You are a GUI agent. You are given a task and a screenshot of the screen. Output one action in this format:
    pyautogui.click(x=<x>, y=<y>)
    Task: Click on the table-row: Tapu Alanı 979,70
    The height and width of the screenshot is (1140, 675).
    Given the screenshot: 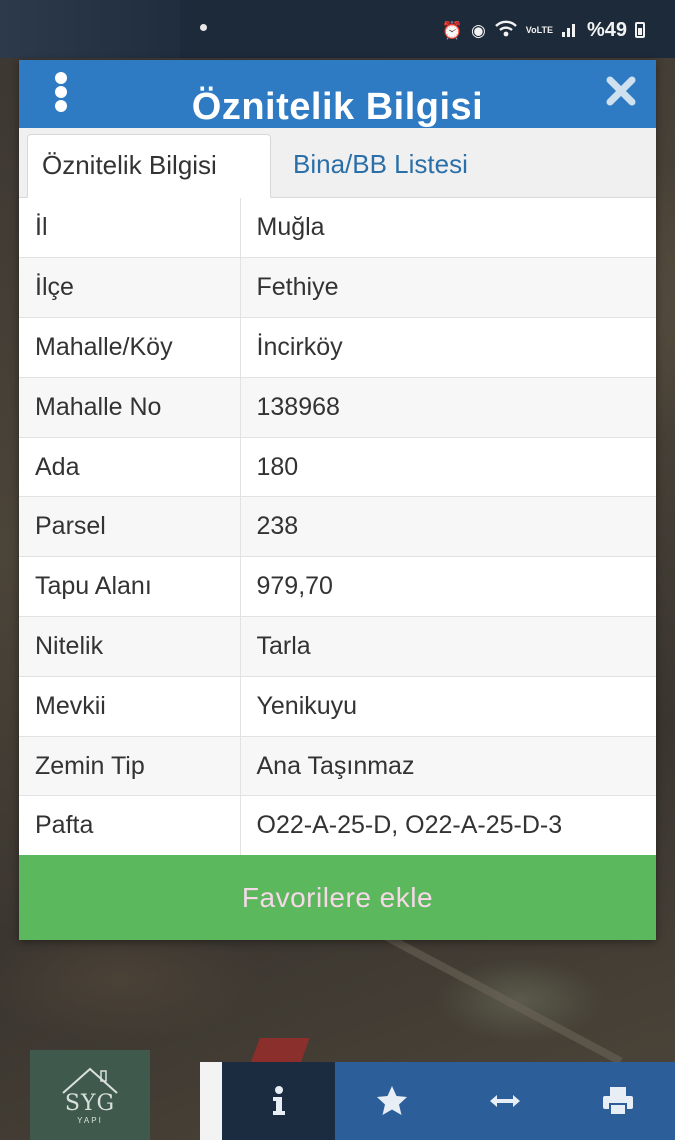 What is the action you would take?
    pyautogui.click(x=337, y=587)
    